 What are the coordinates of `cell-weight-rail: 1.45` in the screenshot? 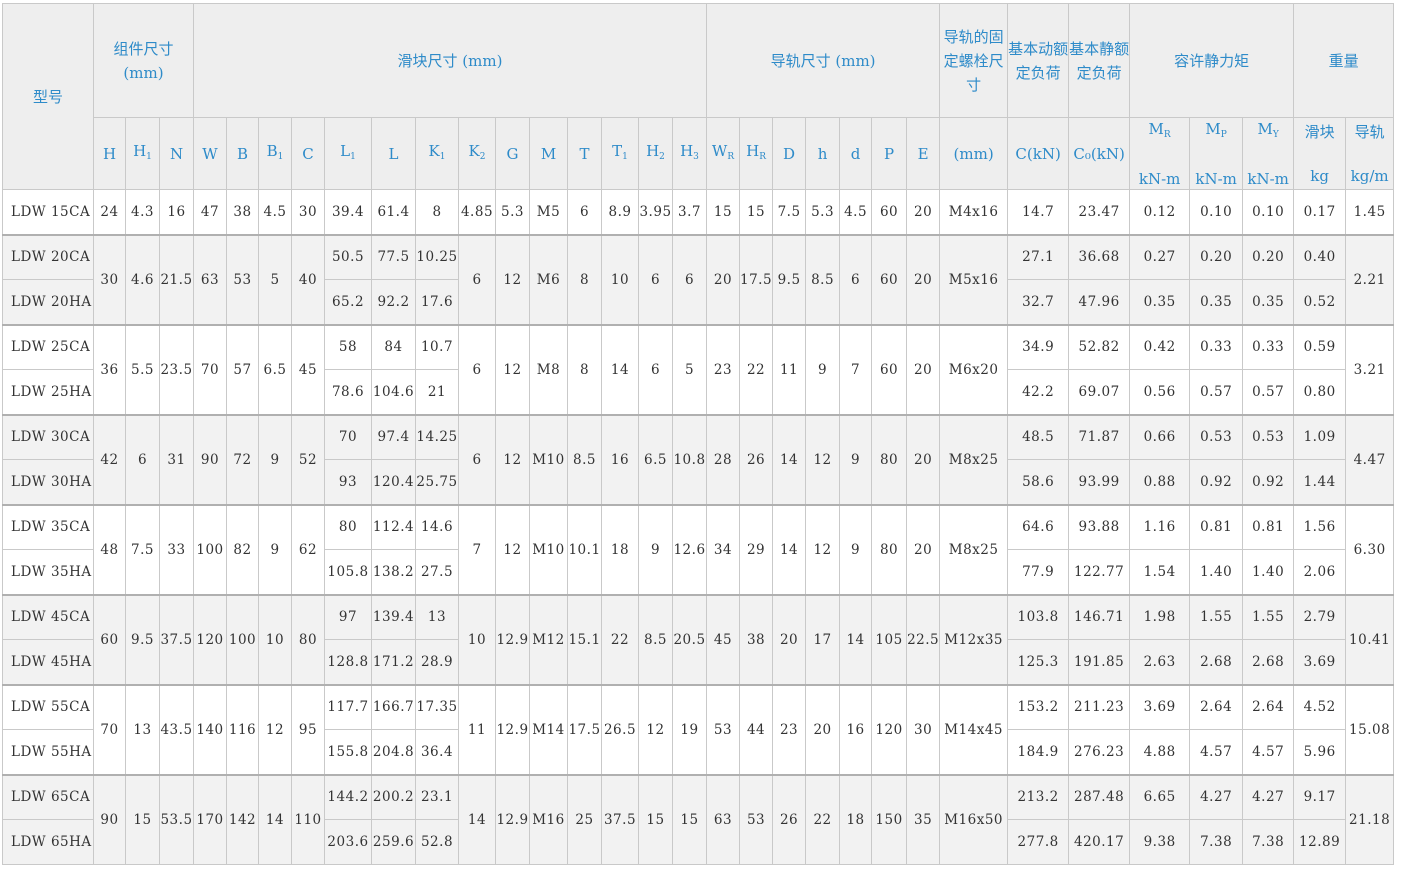 It's located at (1370, 212).